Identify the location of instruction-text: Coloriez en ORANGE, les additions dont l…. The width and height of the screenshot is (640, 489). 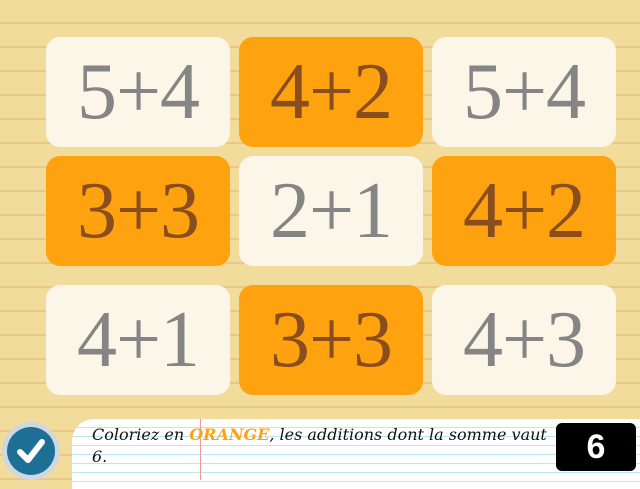
(323, 446).